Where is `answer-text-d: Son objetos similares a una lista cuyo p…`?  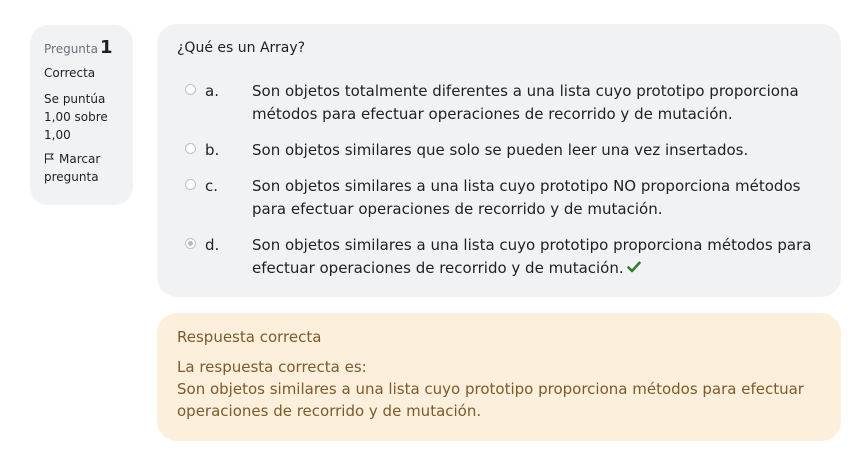
answer-text-d: Son objetos similares a una lista cuyo p… is located at coordinates (532, 256).